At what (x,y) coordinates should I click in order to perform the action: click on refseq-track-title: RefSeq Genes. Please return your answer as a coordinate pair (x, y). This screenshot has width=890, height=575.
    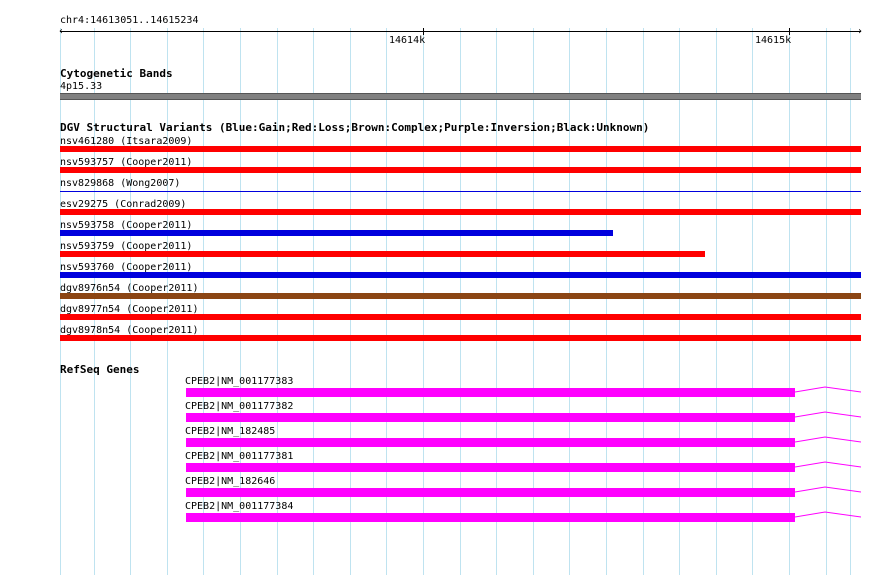
    Looking at the image, I should click on (100, 369).